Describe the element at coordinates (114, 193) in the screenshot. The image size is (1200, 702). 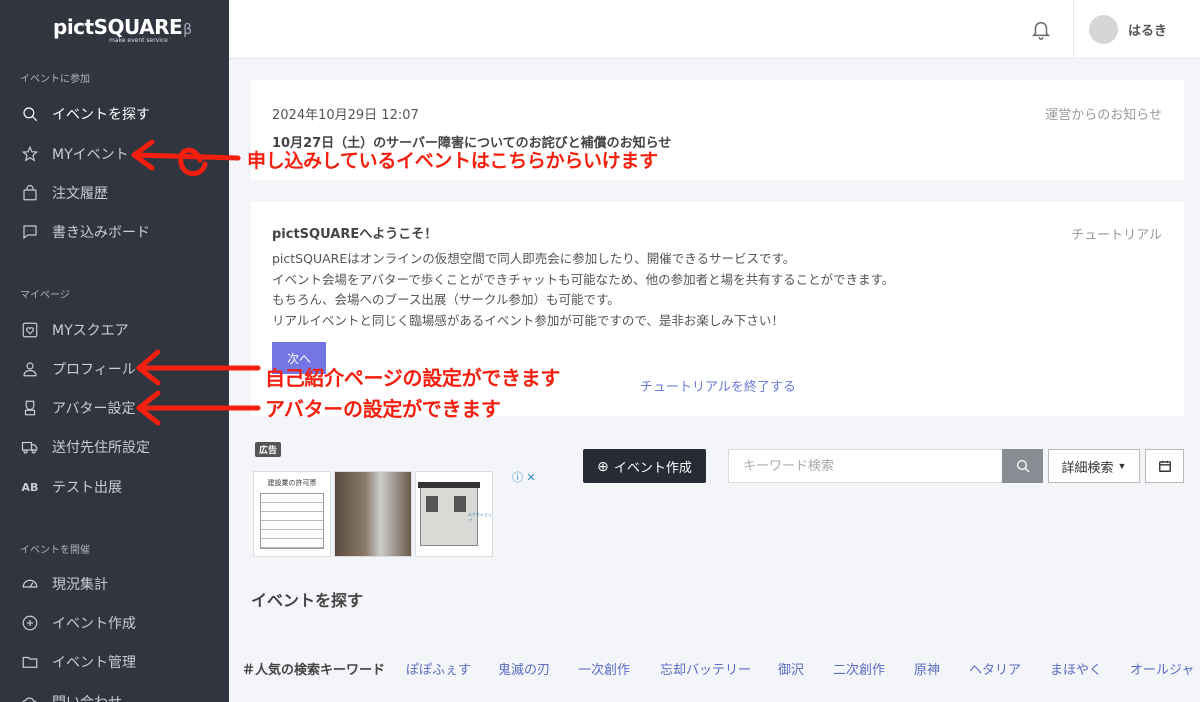
I see `sidebar-item-orders: 注文履歴` at that location.